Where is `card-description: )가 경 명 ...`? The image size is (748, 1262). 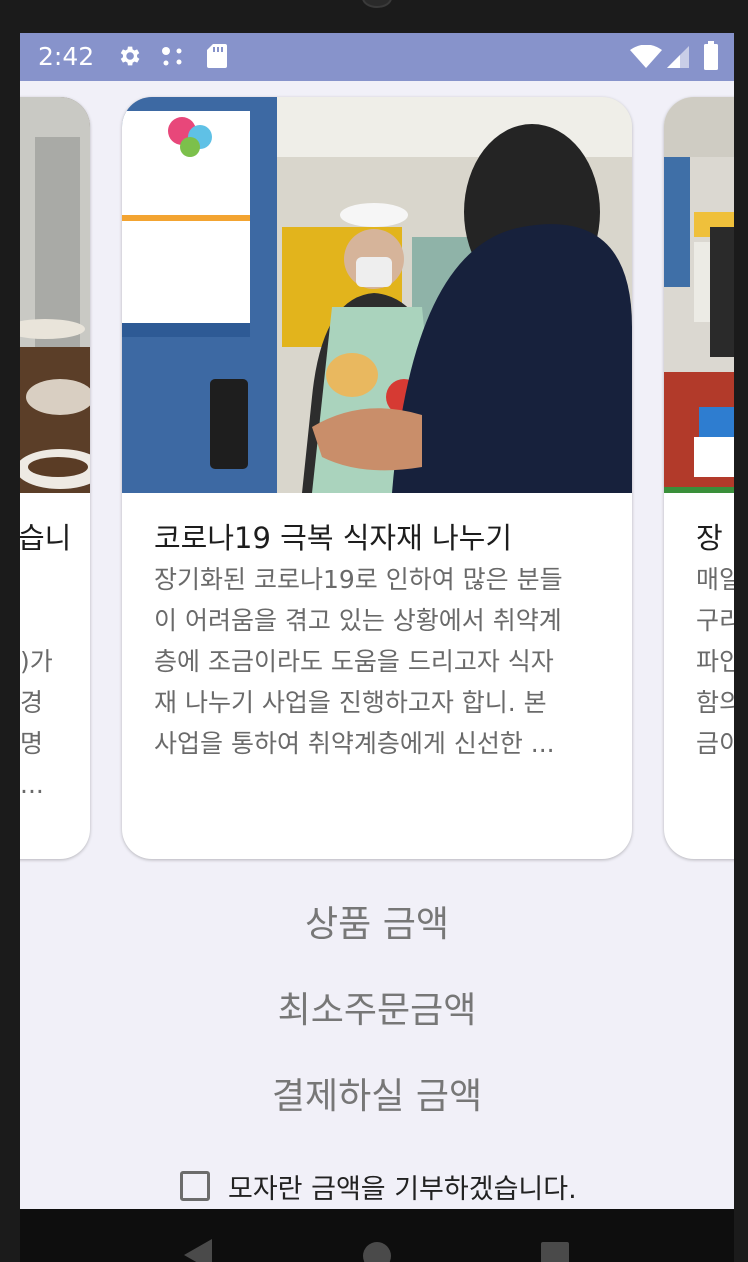
card-description: )가 경 명 ... is located at coordinates (36, 723).